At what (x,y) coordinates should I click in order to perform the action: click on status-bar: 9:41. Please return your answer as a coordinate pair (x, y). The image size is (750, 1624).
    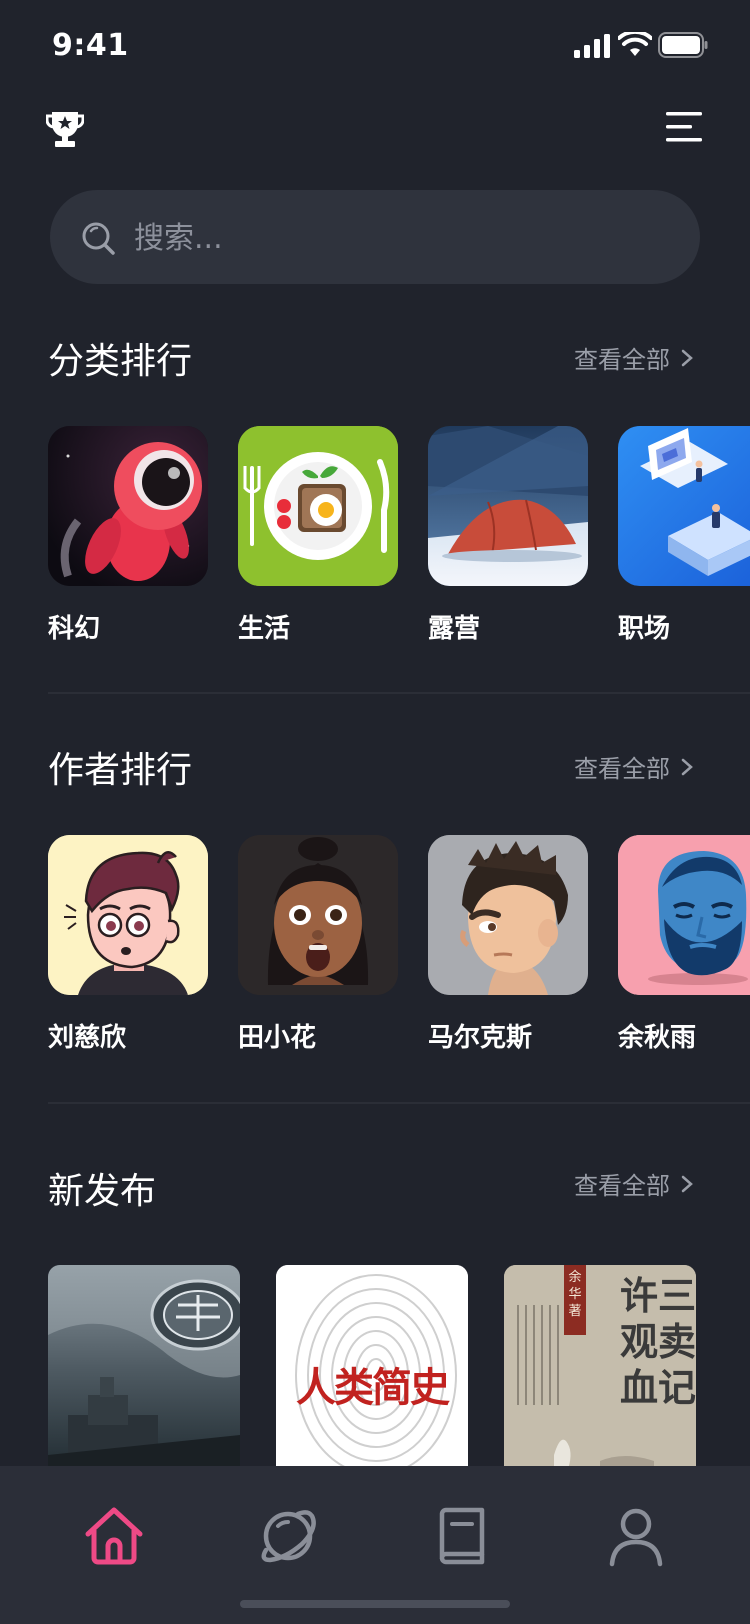
    Looking at the image, I should click on (375, 48).